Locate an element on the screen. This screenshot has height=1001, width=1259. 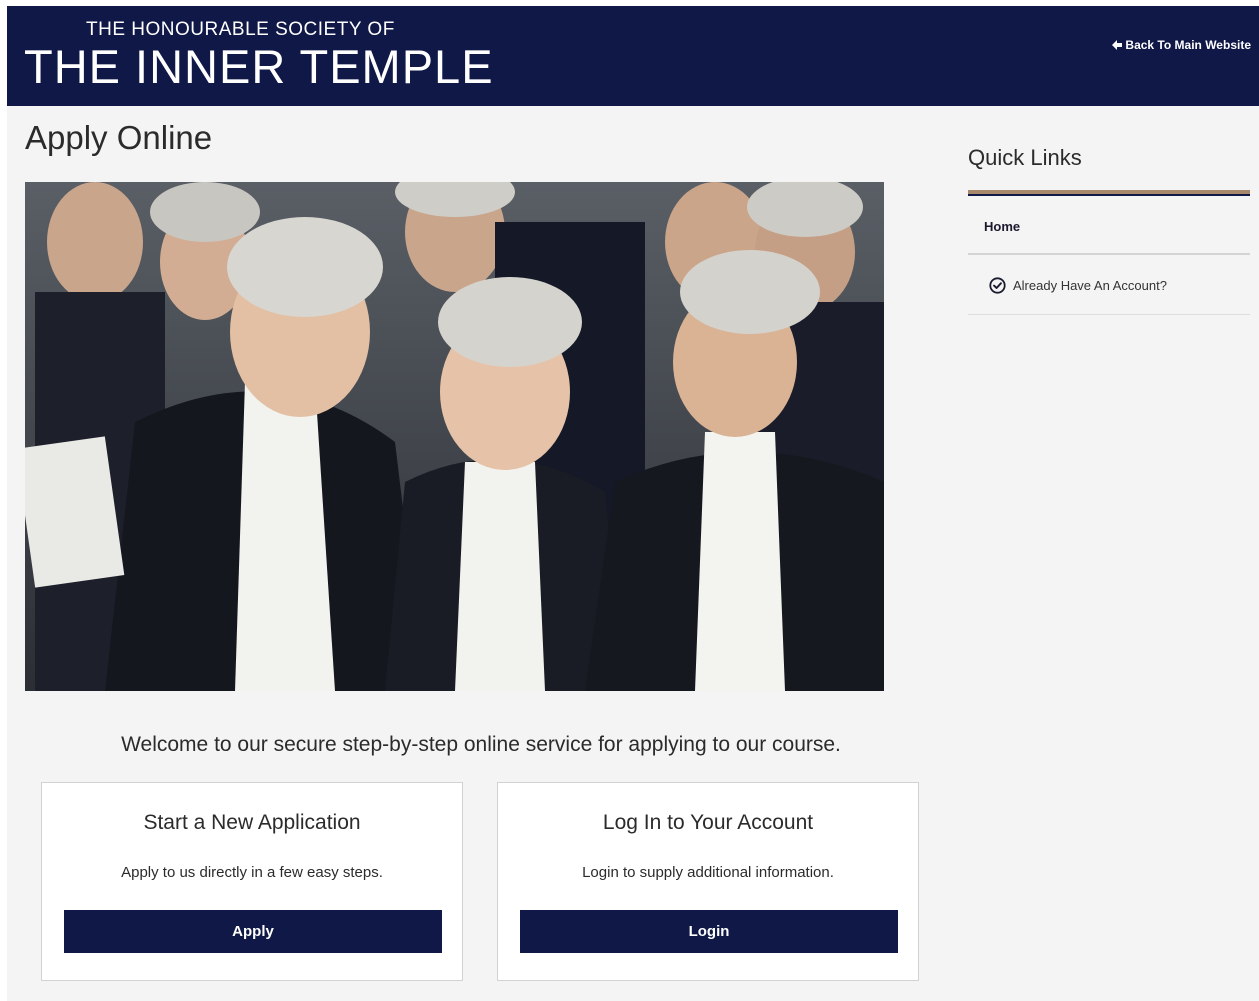
back-to-main-website-link: Back To Main Website is located at coordinates (1181, 45).